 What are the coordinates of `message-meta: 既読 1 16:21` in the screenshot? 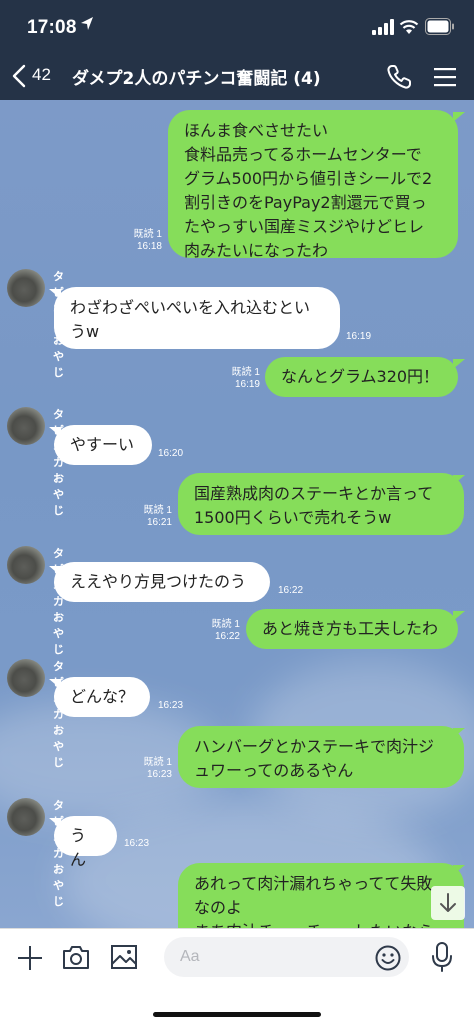 It's located at (150, 517).